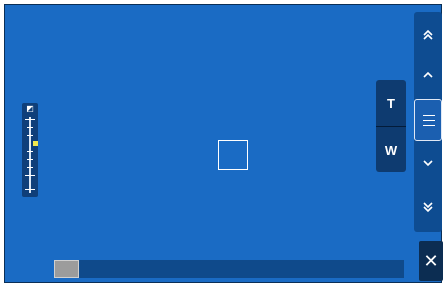 The width and height of the screenshot is (448, 287). What do you see at coordinates (428, 120) in the screenshot?
I see `menu-button` at bounding box center [428, 120].